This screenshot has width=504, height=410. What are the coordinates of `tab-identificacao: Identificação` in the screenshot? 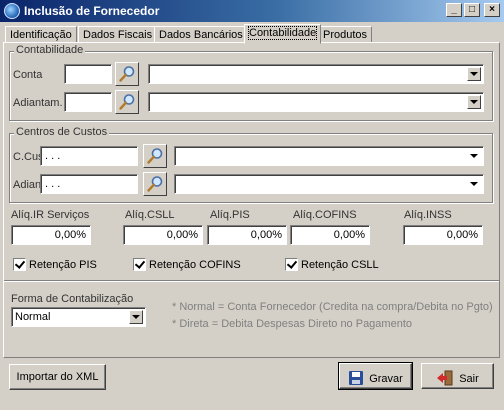 It's located at (41, 34).